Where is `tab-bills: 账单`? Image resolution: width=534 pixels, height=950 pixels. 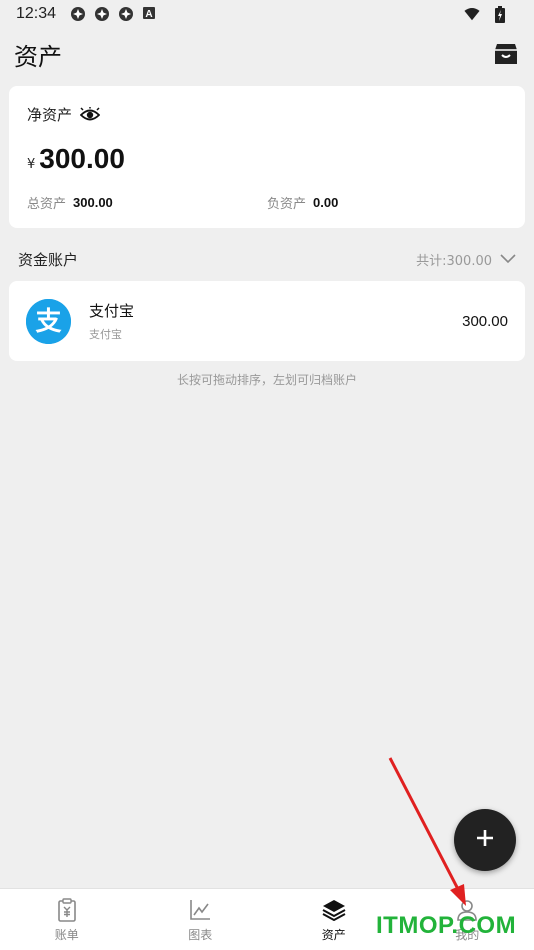 tab-bills: 账单 is located at coordinates (67, 919).